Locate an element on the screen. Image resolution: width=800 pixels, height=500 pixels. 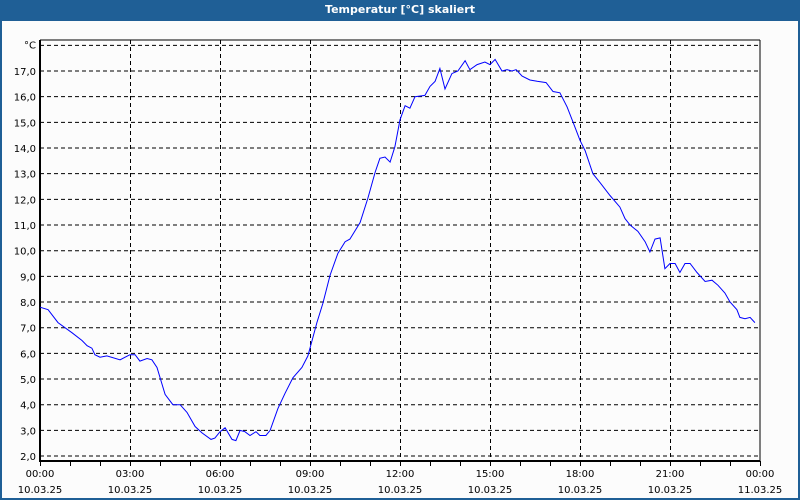
x-tick-date: 11.03.25 is located at coordinates (760, 490).